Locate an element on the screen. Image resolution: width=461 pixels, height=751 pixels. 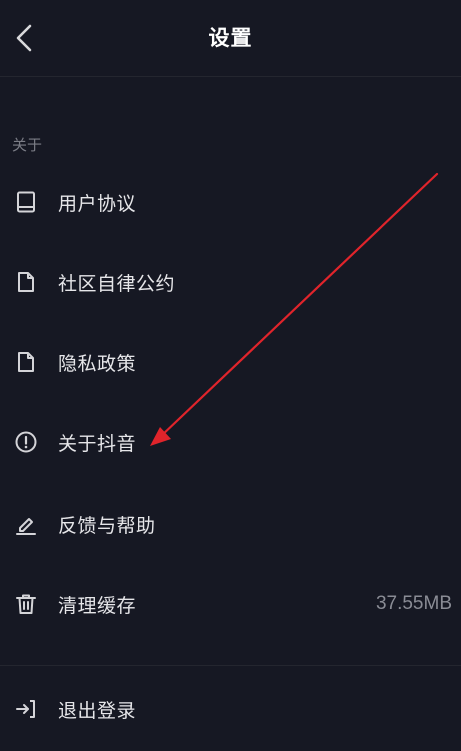
trash-icon is located at coordinates (26, 604).